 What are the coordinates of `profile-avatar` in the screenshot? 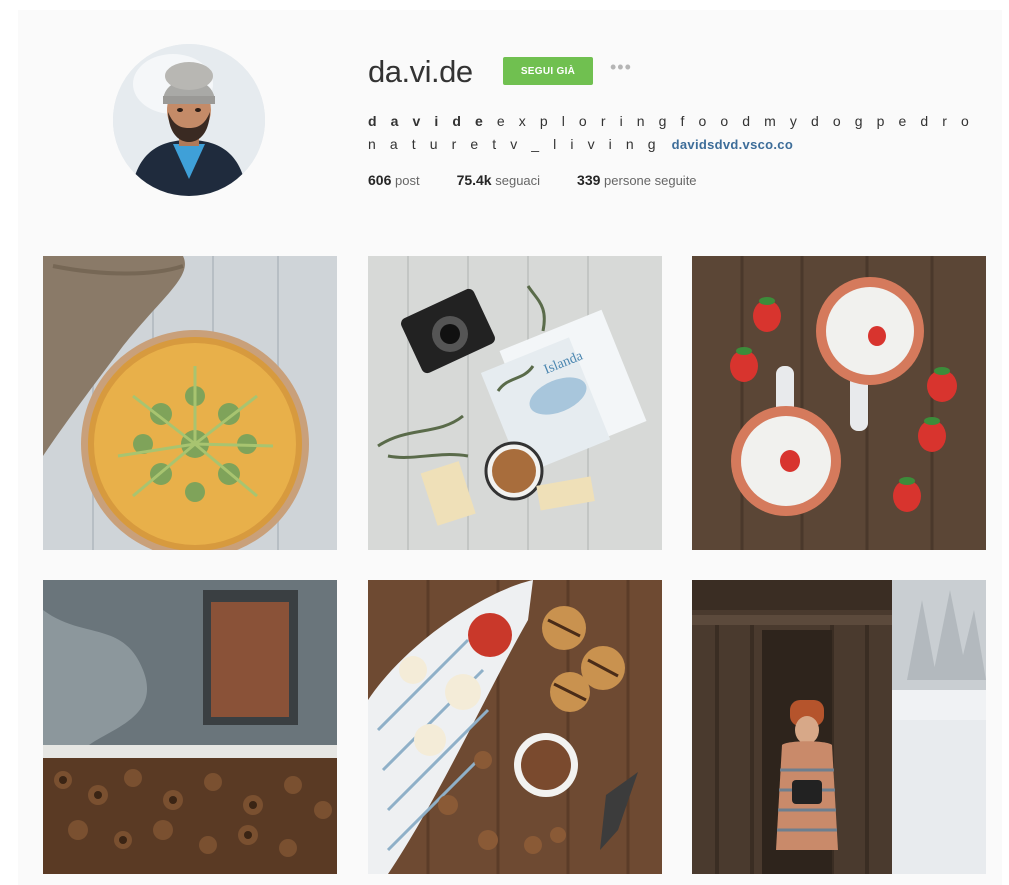 It's located at (189, 120).